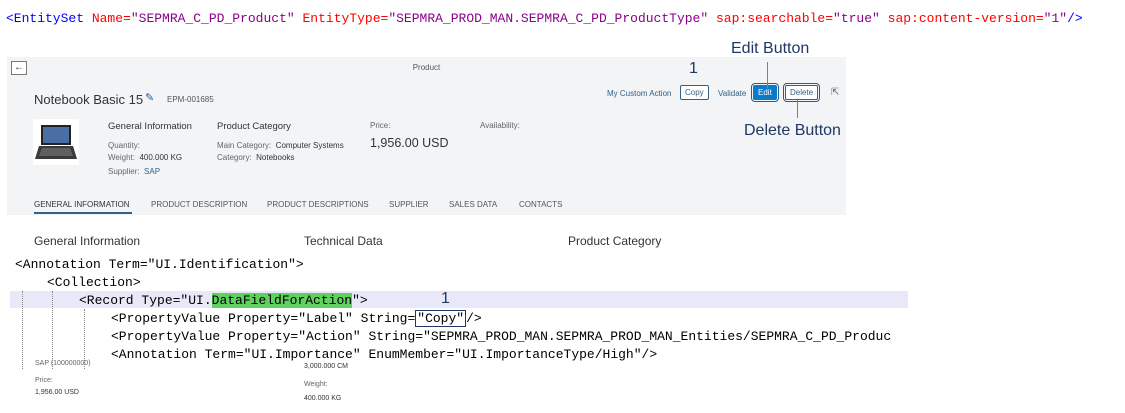 Image resolution: width=1125 pixels, height=413 pixels. I want to click on edit-callout-line, so click(767, 75).